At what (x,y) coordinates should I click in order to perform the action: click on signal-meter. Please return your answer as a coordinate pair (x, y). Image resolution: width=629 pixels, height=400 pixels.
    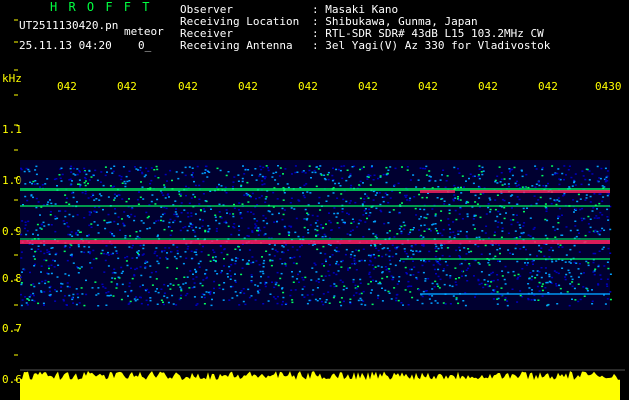
    Looking at the image, I should click on (322, 384).